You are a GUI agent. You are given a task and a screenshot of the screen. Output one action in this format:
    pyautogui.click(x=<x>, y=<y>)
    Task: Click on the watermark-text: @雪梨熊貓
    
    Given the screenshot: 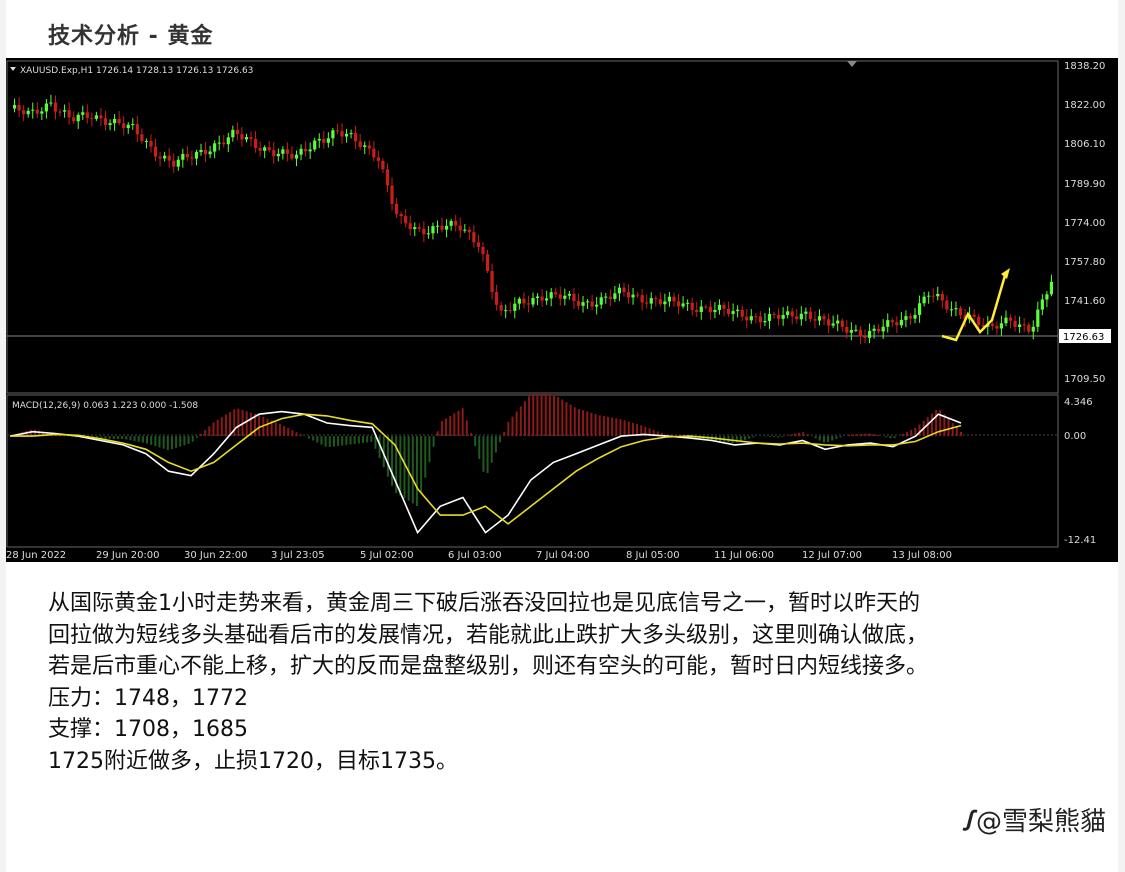 What is the action you would take?
    pyautogui.click(x=1040, y=822)
    